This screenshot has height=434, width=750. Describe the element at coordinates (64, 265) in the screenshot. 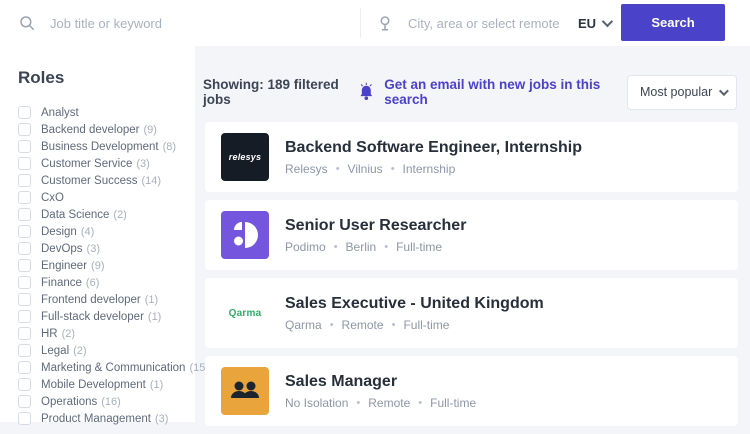

I see `role-label: Engineer` at that location.